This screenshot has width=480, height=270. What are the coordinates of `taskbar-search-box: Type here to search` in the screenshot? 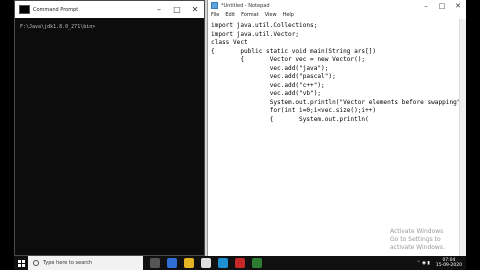 It's located at (85, 263).